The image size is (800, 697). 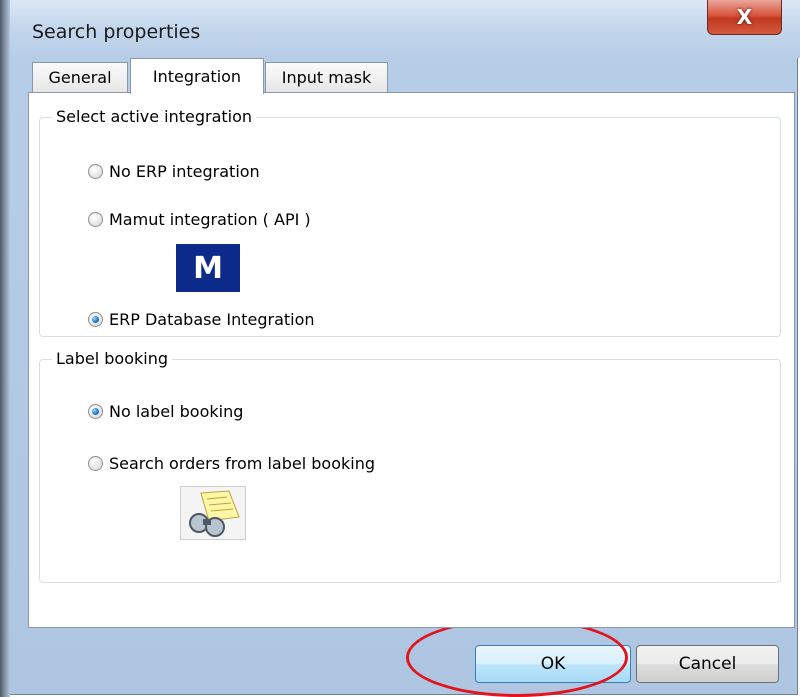 I want to click on mamut-logo-letter: M, so click(x=208, y=268).